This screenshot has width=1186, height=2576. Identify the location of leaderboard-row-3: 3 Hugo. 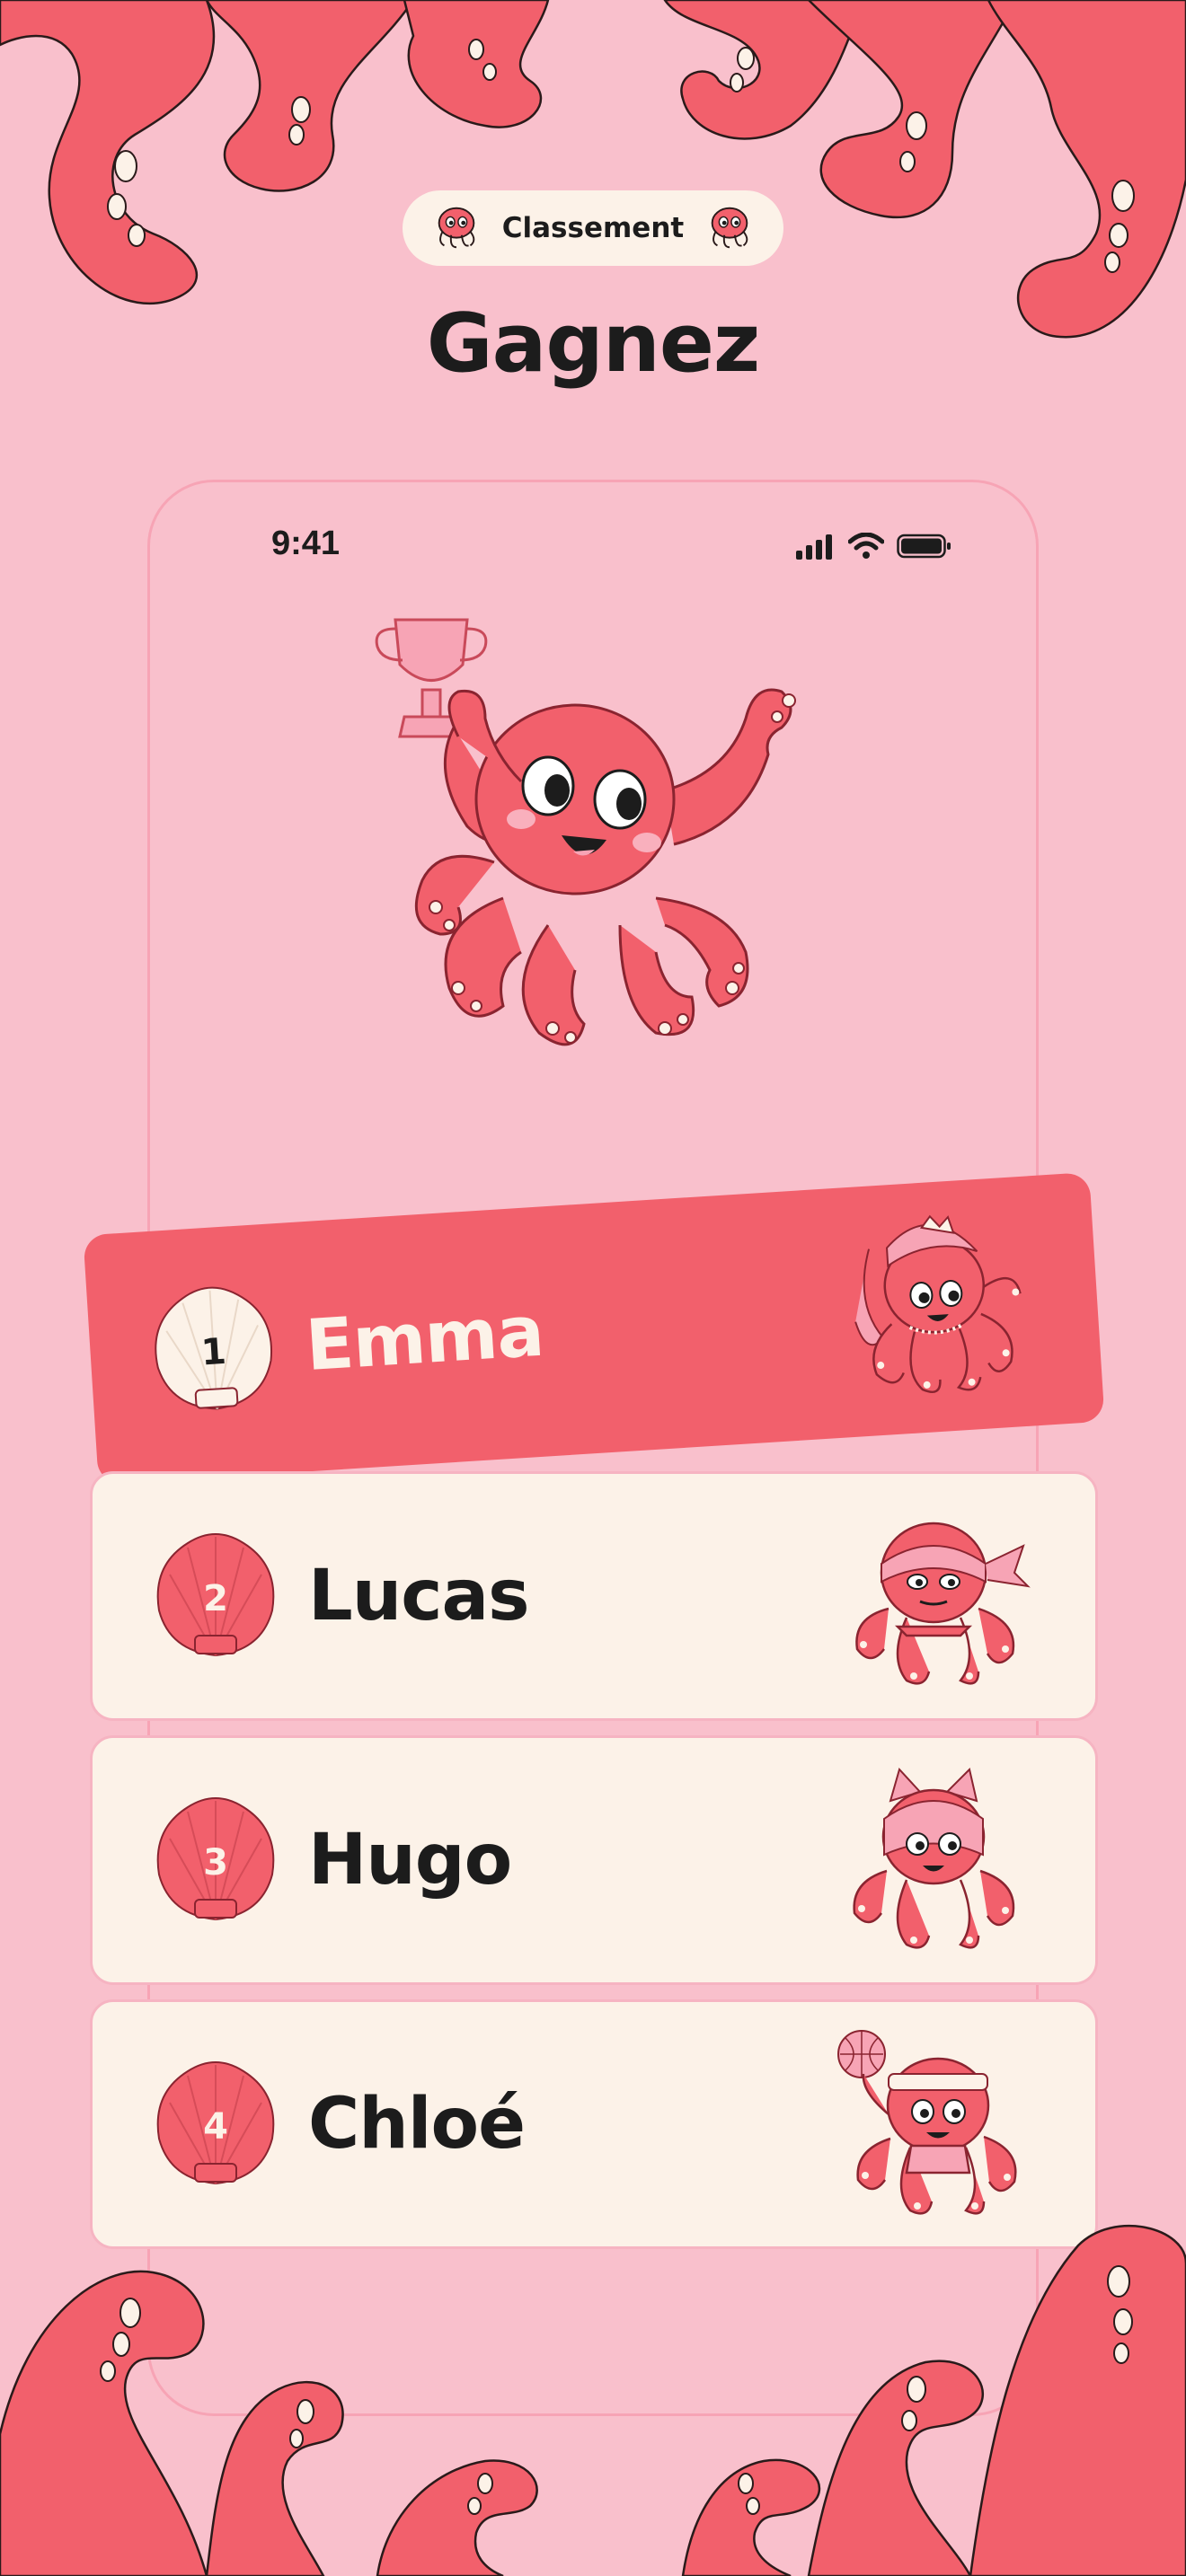
(594, 1860).